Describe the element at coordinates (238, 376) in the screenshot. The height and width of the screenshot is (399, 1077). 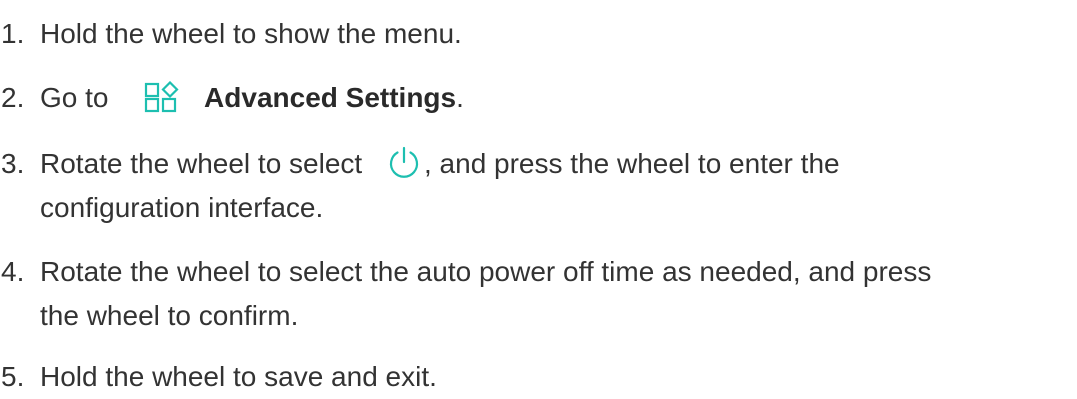
I see `step-text: Hold the wheel to save and exit.` at that location.